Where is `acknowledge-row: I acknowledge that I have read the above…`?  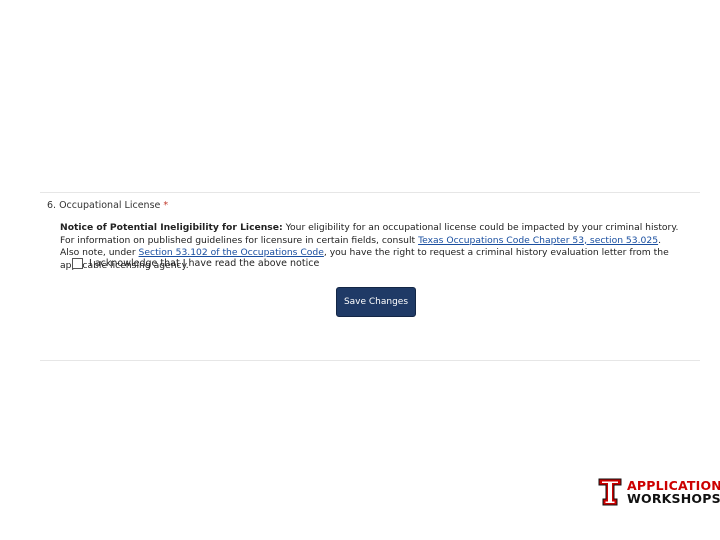
acknowledge-row: I acknowledge that I have read the above… is located at coordinates (195, 263).